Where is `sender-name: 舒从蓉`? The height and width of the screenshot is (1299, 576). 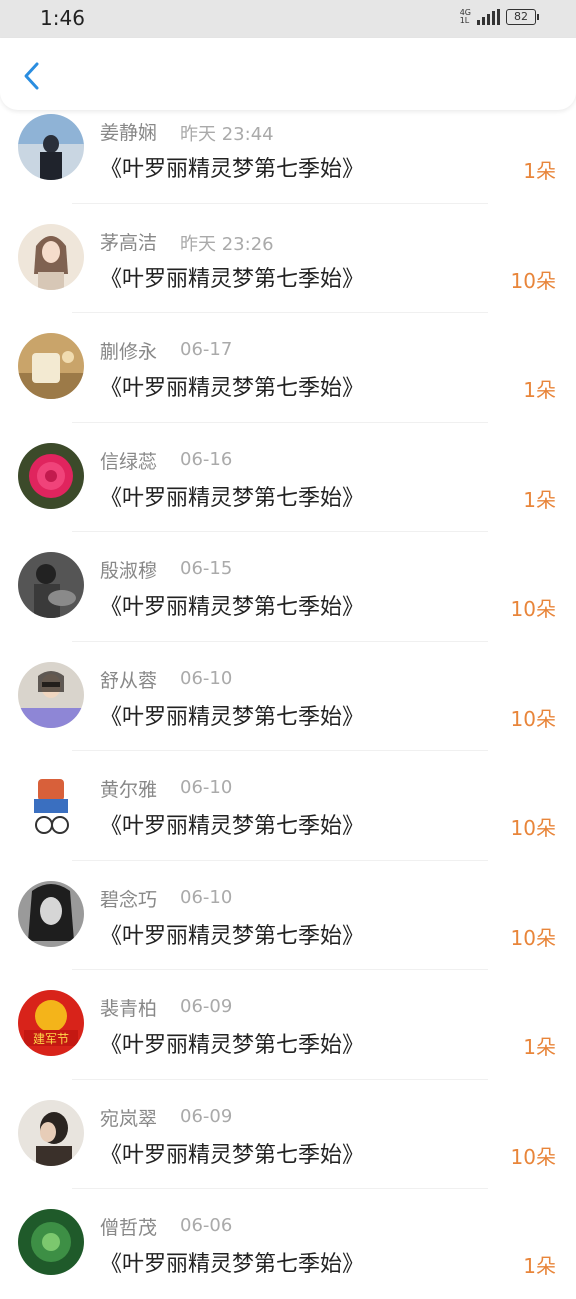 sender-name: 舒从蓉 is located at coordinates (129, 680).